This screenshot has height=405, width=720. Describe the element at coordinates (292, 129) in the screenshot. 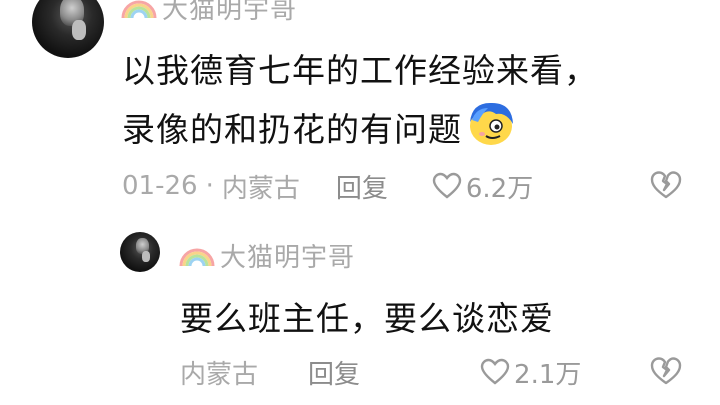

I see `comment-text-line-2-content: 录像的和扔花的有问题` at that location.